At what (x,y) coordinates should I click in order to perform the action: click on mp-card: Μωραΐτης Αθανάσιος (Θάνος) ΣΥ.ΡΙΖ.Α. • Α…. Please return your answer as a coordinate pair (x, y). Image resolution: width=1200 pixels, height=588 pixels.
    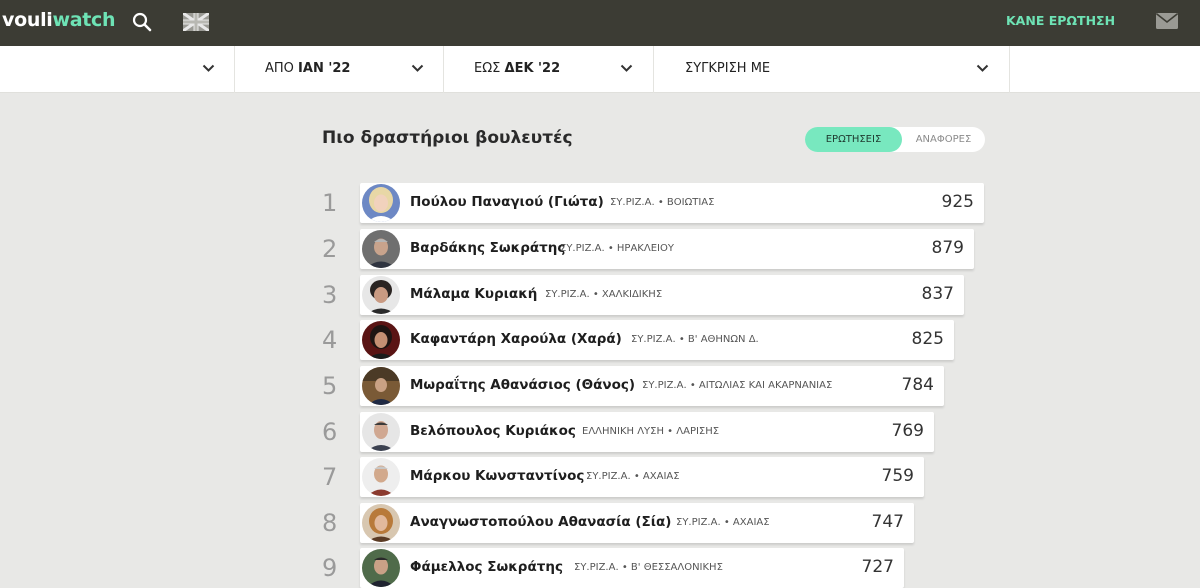
    Looking at the image, I should click on (652, 386).